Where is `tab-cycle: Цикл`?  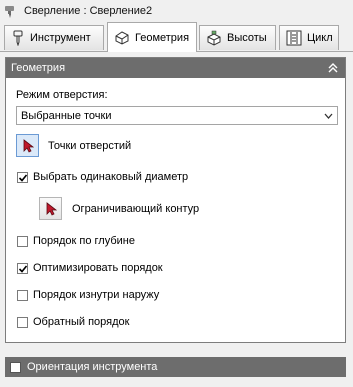 tab-cycle: Цикл is located at coordinates (309, 37).